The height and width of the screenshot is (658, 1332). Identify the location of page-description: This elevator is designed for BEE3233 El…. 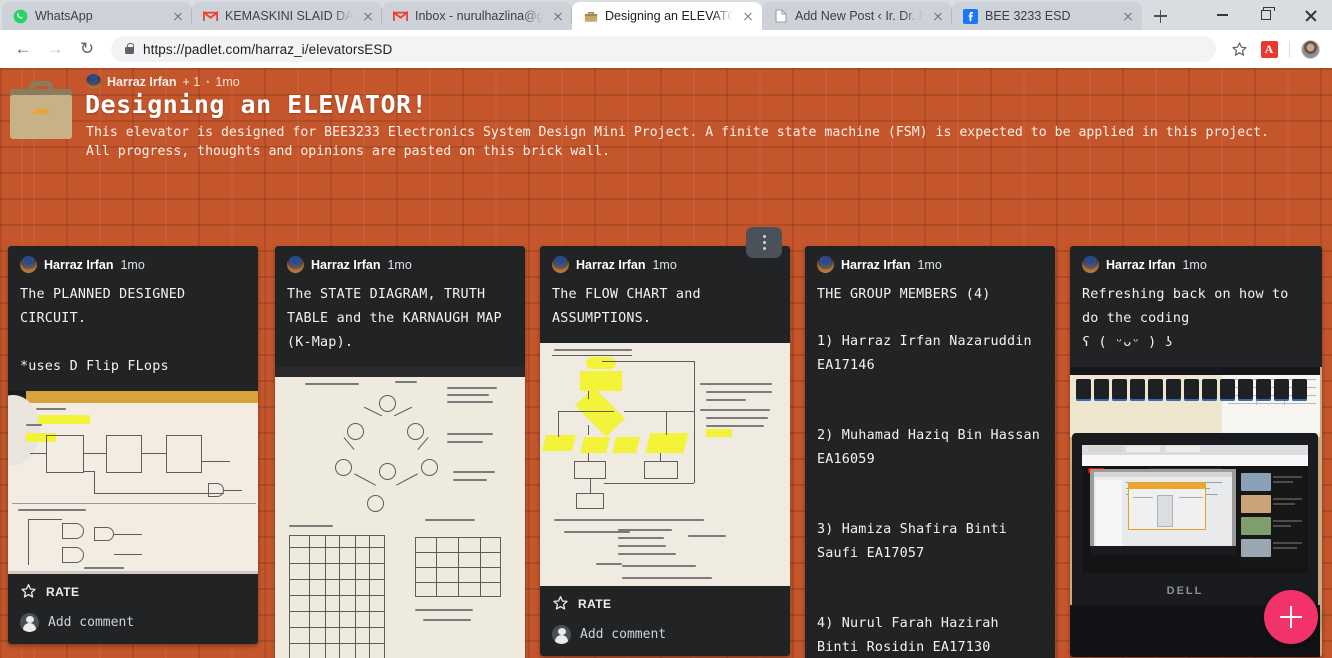
(677, 142).